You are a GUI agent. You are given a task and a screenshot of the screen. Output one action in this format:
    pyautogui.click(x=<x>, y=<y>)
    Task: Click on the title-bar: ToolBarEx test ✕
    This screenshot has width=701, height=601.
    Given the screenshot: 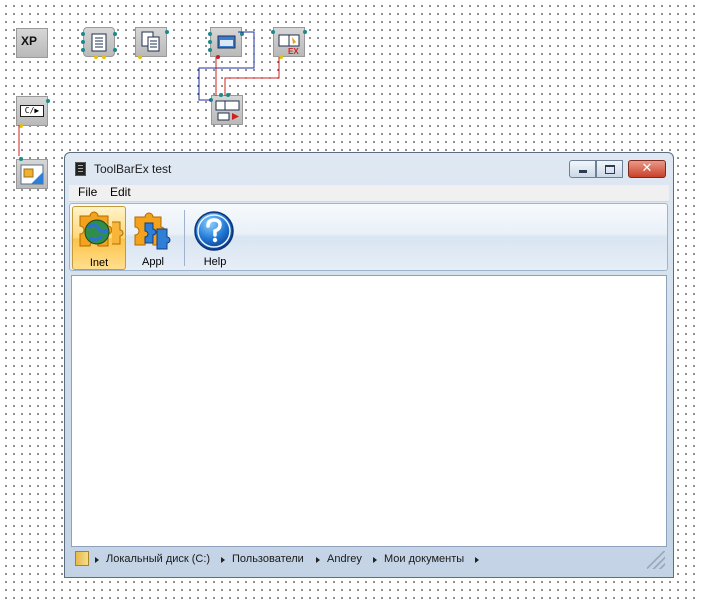 What is the action you would take?
    pyautogui.click(x=369, y=169)
    